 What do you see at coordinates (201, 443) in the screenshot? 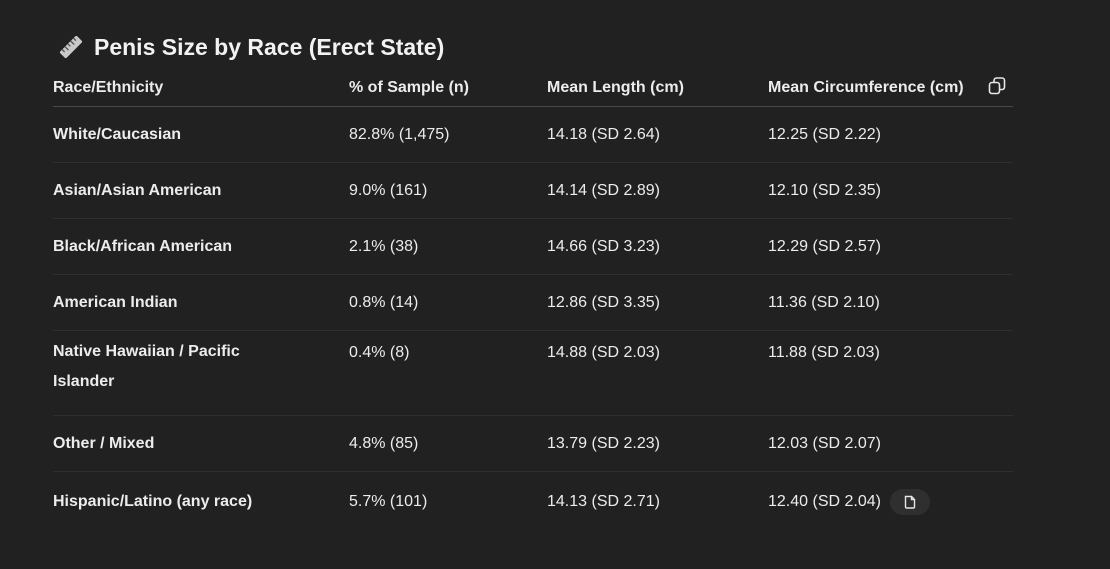
I see `cell-race: Other / Mixed` at bounding box center [201, 443].